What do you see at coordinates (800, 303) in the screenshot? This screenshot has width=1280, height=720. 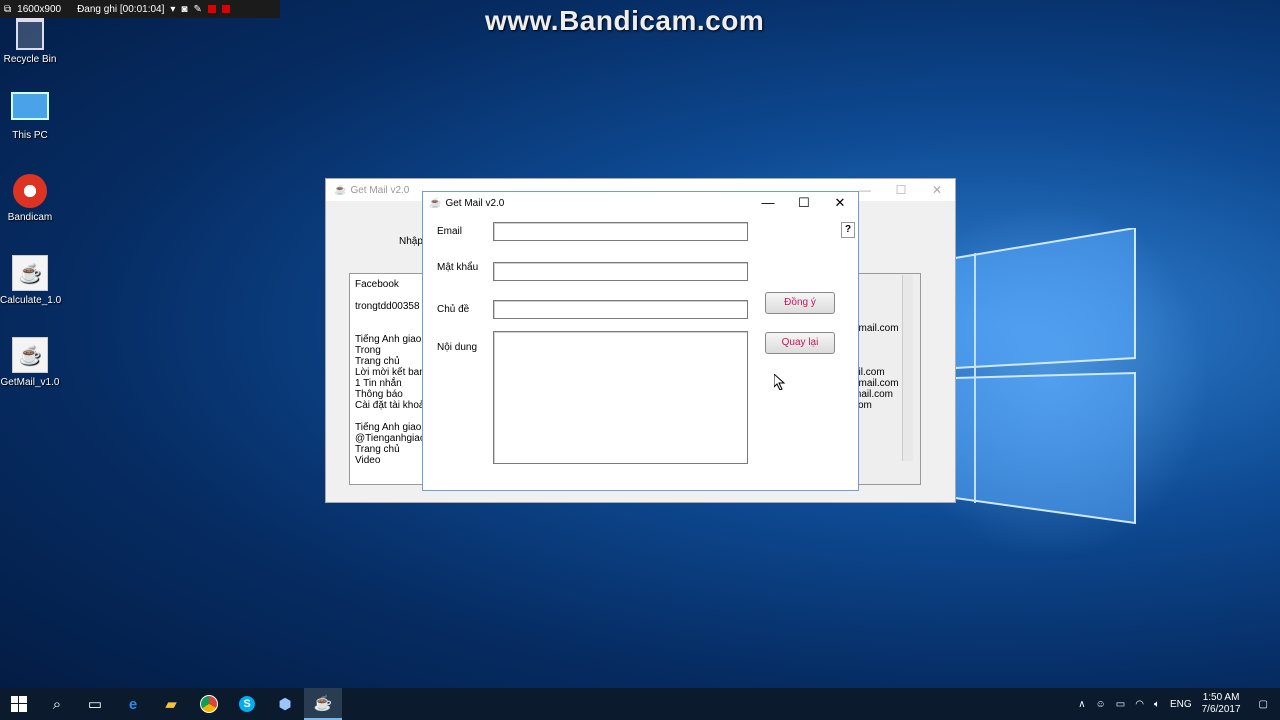 I see `agree-button: Đồng ý` at bounding box center [800, 303].